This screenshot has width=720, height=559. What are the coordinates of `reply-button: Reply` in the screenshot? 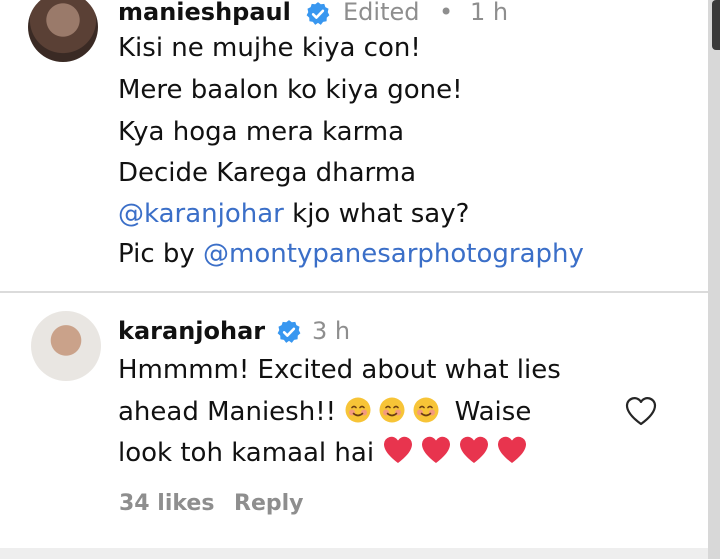 It's located at (269, 503).